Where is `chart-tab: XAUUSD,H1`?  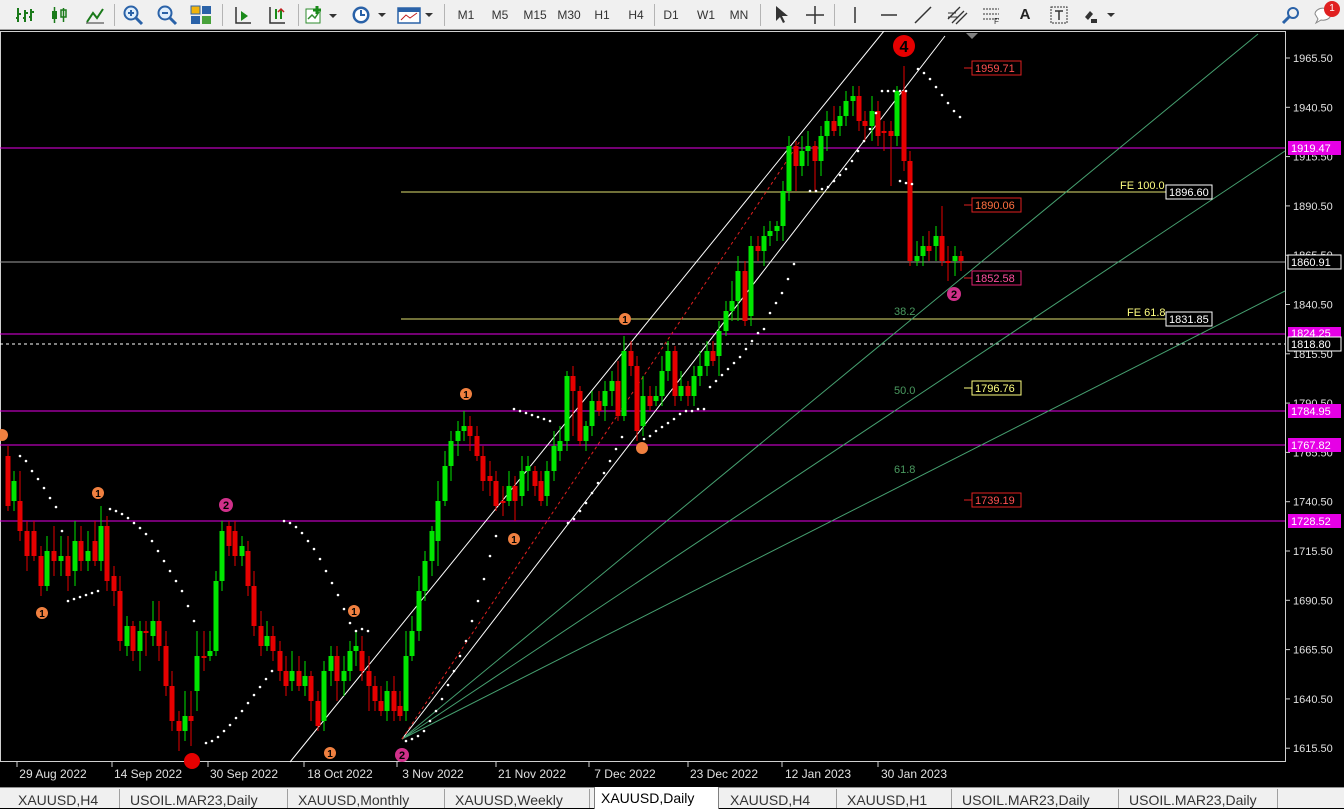 chart-tab: XAUUSD,H1 is located at coordinates (896, 798).